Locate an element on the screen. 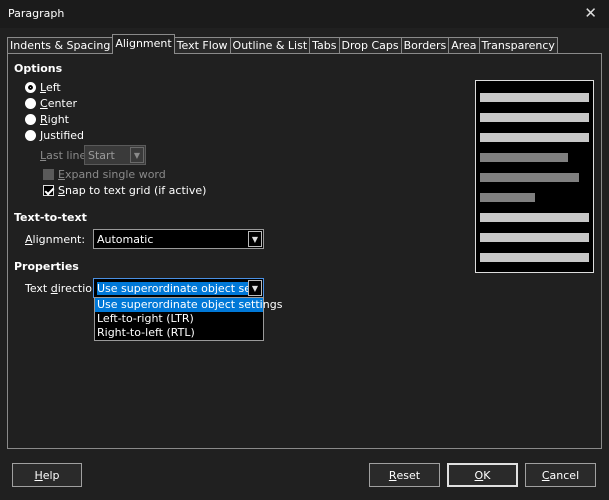 This screenshot has height=500, width=609. last-line-label: Last line: is located at coordinates (65, 155).